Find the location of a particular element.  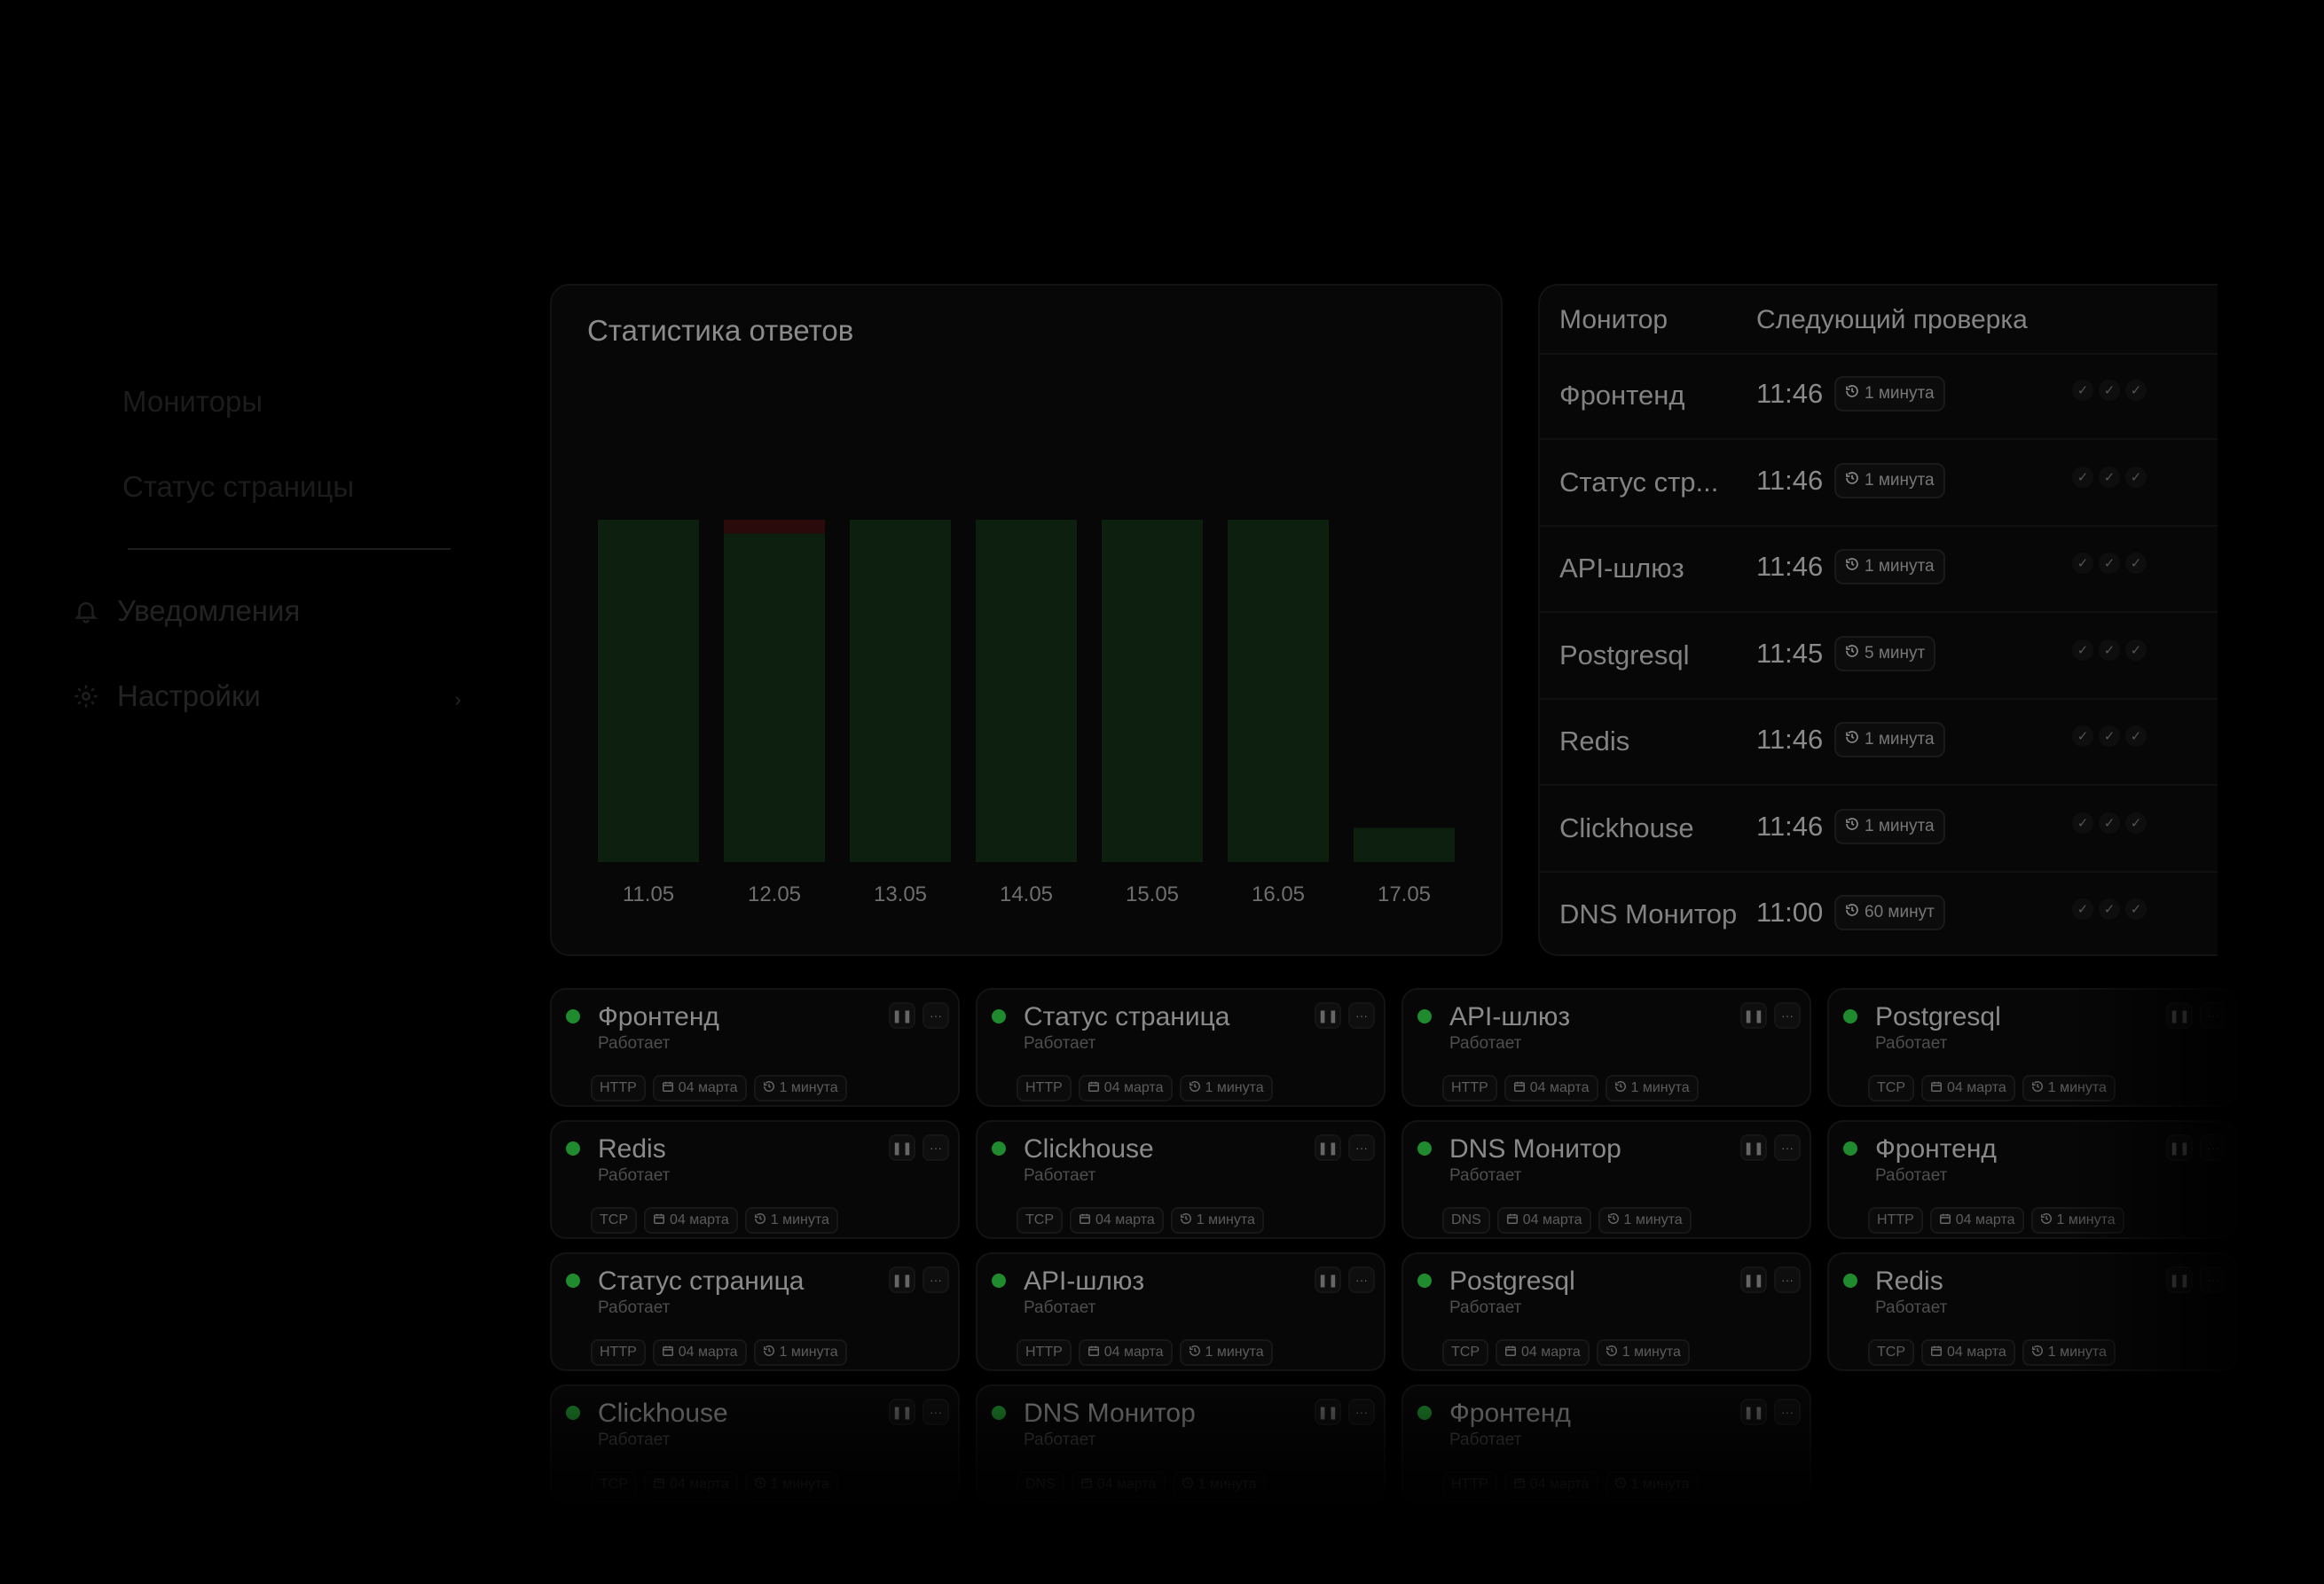

bar-ok-13.05 is located at coordinates (900, 691).